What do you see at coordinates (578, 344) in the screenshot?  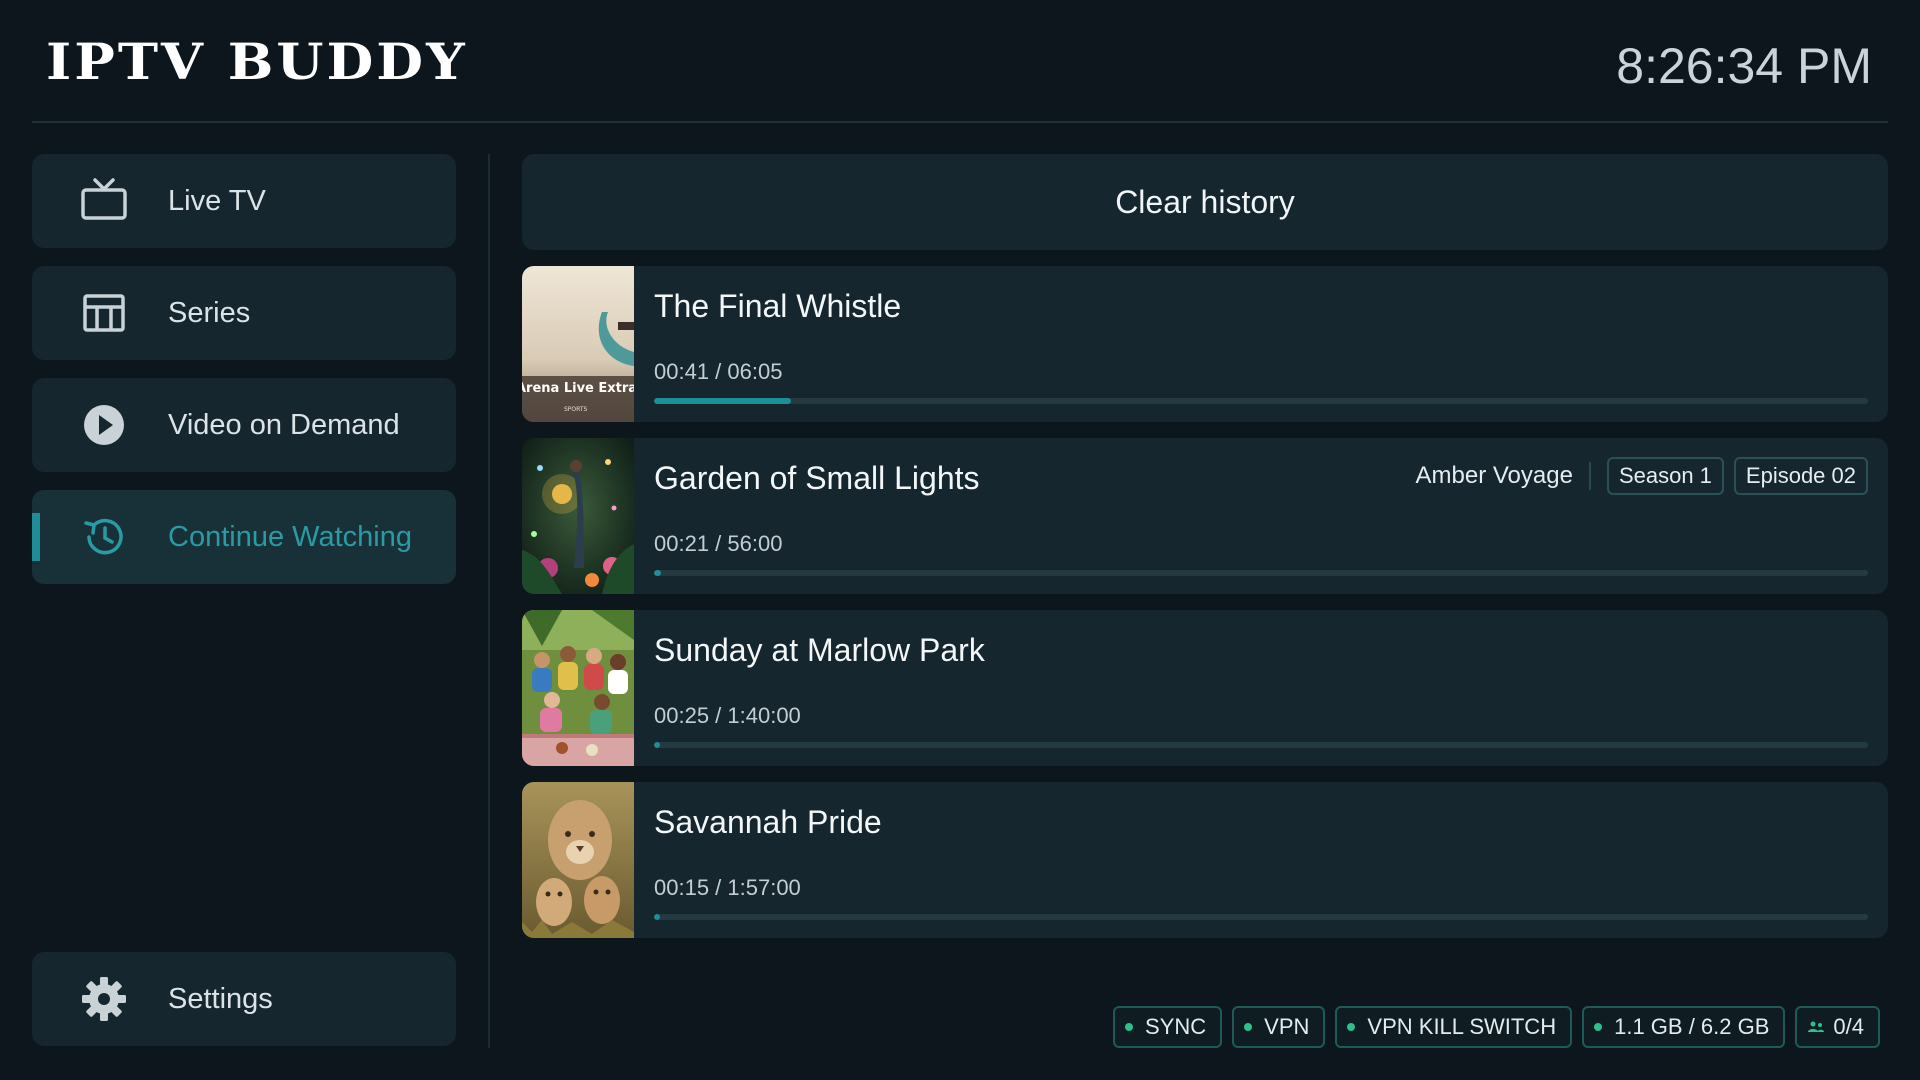 I see `thumbnail-final-whistle: Arena Live Extra SPORTS` at bounding box center [578, 344].